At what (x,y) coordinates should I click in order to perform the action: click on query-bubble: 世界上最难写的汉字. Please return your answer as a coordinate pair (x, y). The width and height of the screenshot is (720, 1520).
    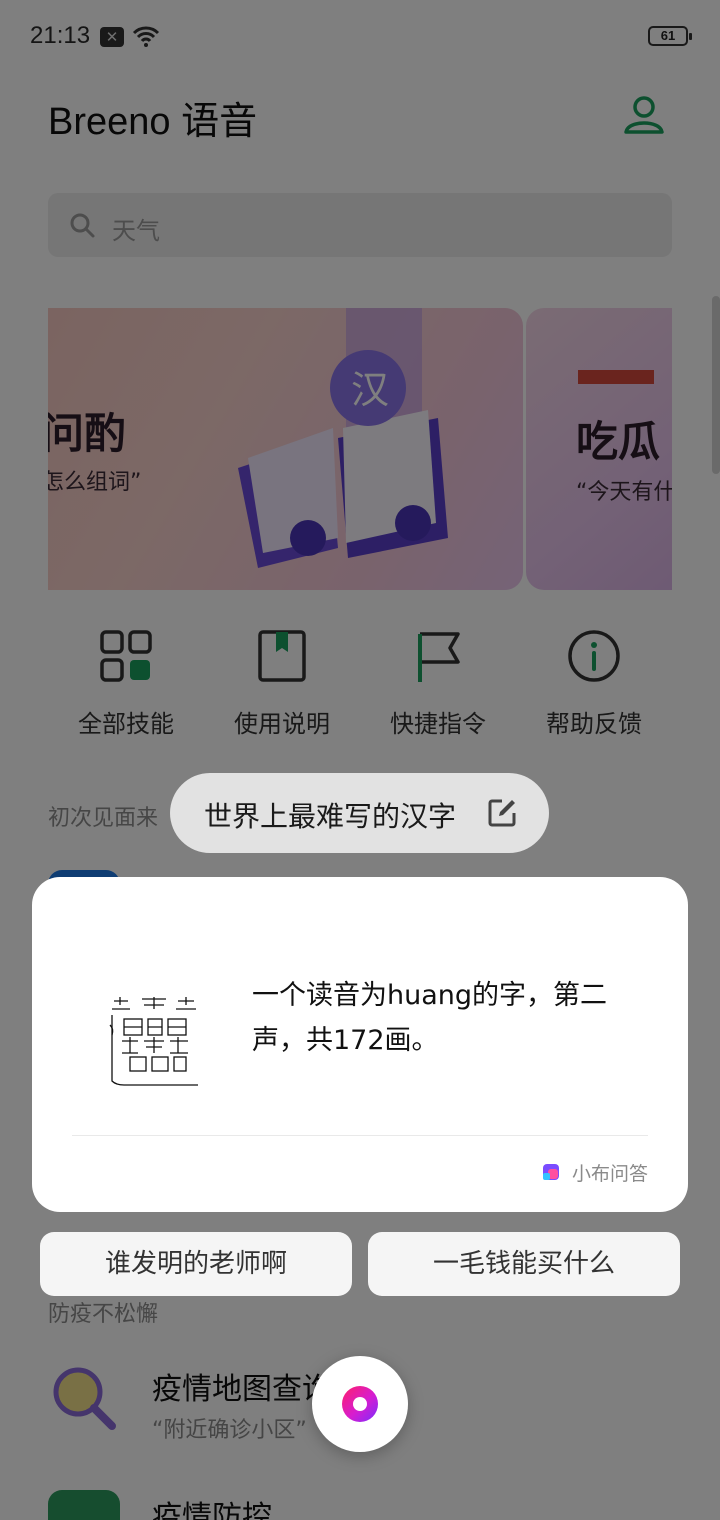
    Looking at the image, I should click on (359, 813).